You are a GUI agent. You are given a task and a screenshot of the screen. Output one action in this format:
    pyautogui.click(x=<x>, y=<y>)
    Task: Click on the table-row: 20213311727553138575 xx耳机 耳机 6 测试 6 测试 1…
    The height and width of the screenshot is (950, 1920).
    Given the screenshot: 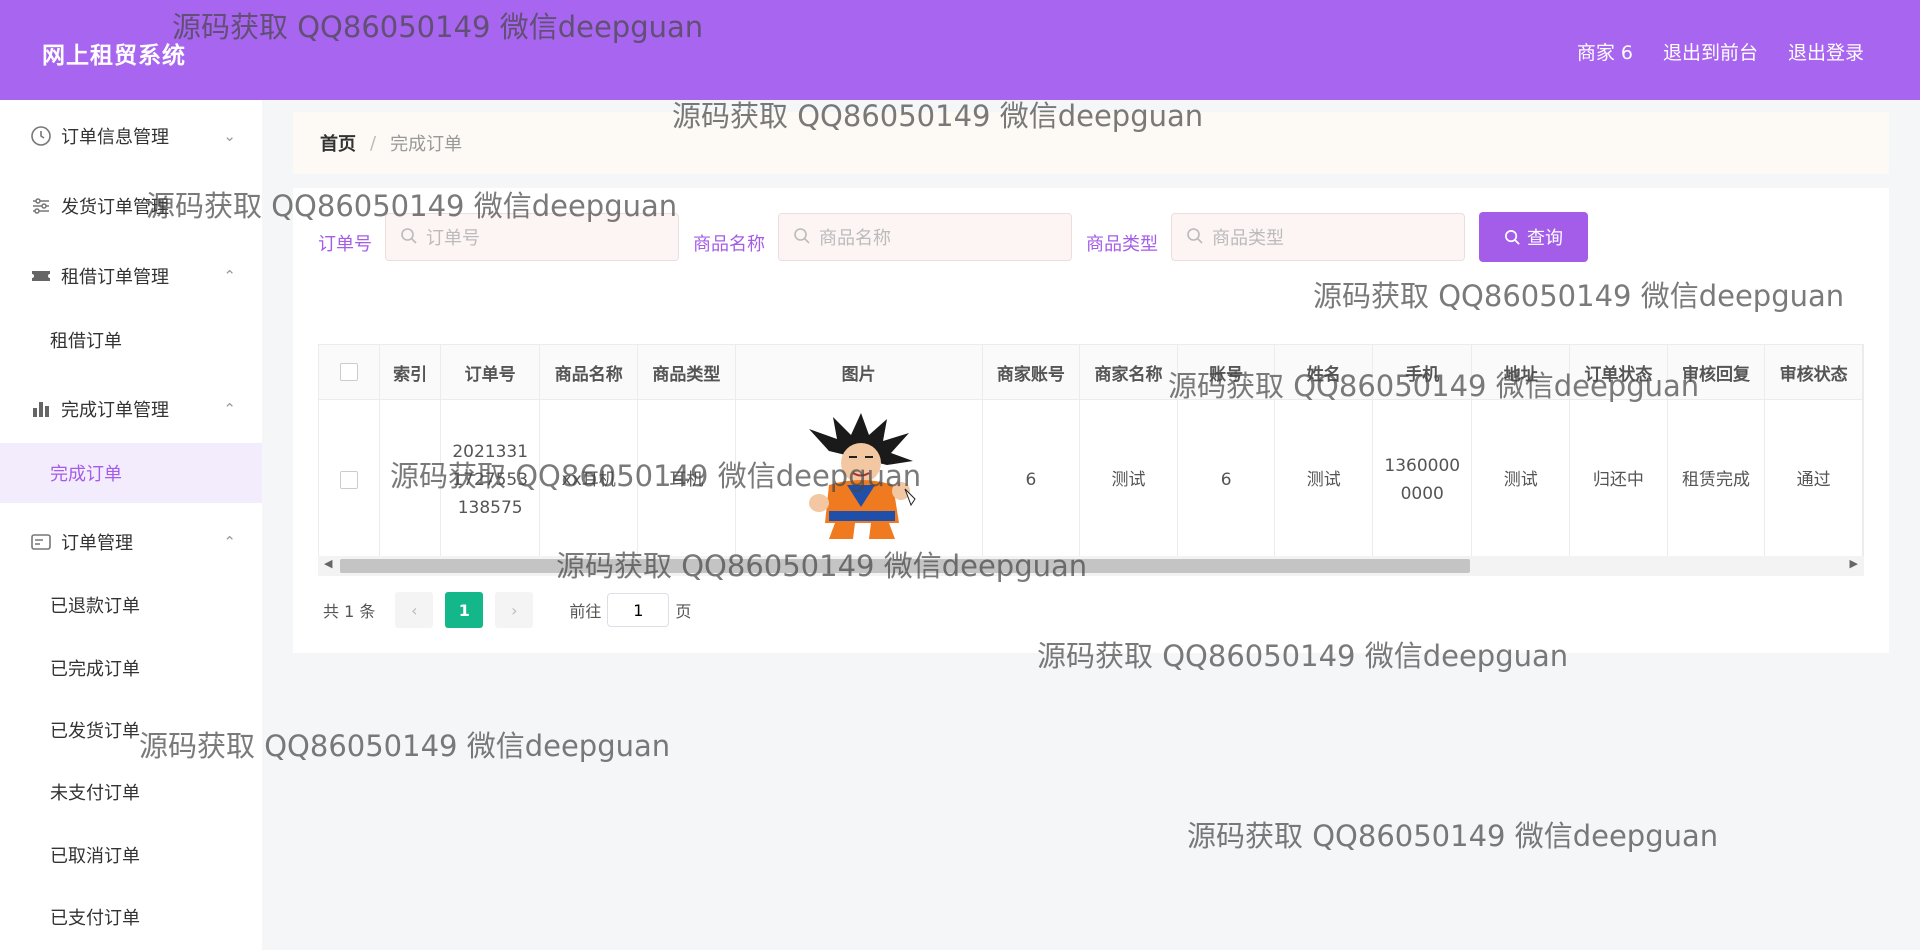 What is the action you would take?
    pyautogui.click(x=1091, y=479)
    